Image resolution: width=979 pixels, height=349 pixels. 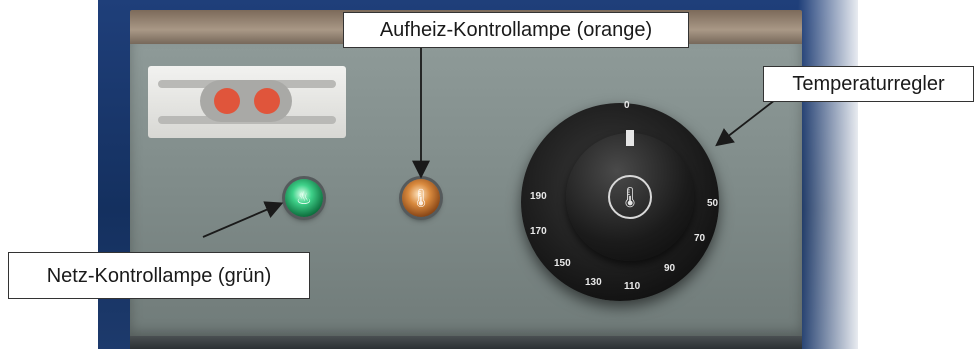 What do you see at coordinates (243, 219) in the screenshot?
I see `arrow-netz` at bounding box center [243, 219].